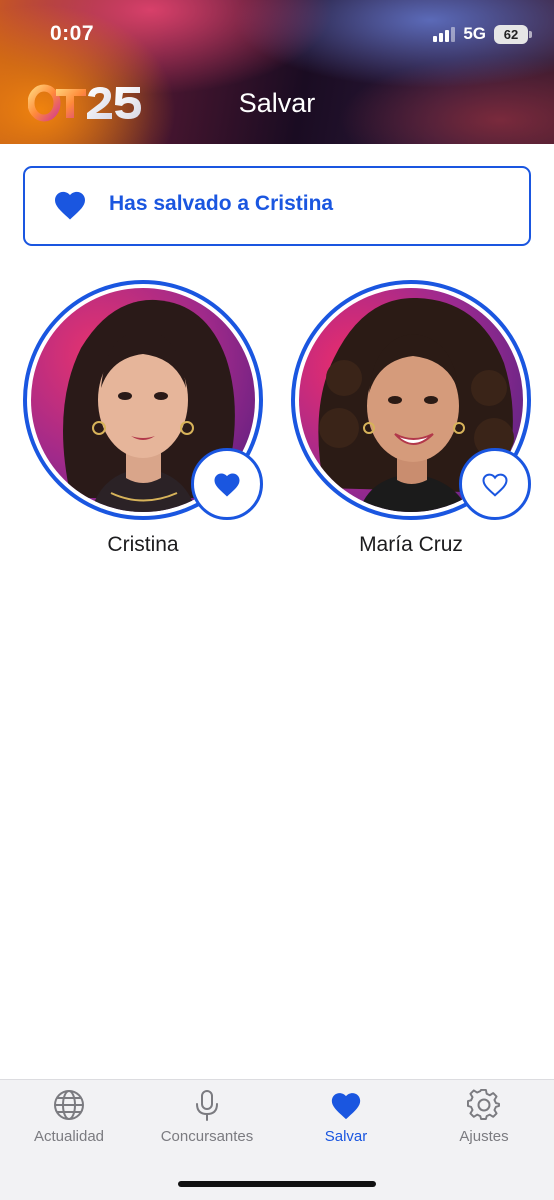 The height and width of the screenshot is (1200, 554). I want to click on microphone-icon, so click(207, 1105).